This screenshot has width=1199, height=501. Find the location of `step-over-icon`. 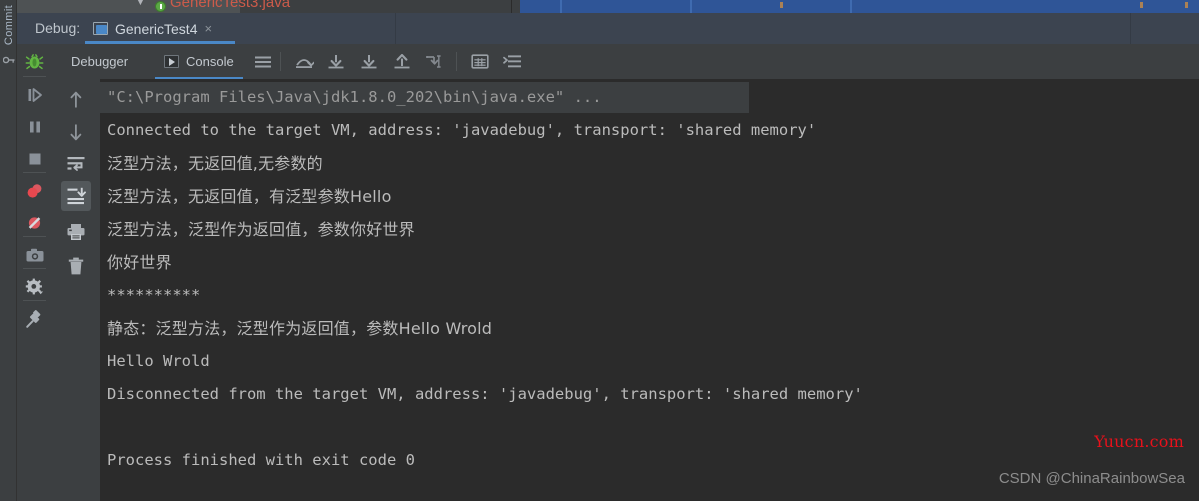

step-over-icon is located at coordinates (303, 61).